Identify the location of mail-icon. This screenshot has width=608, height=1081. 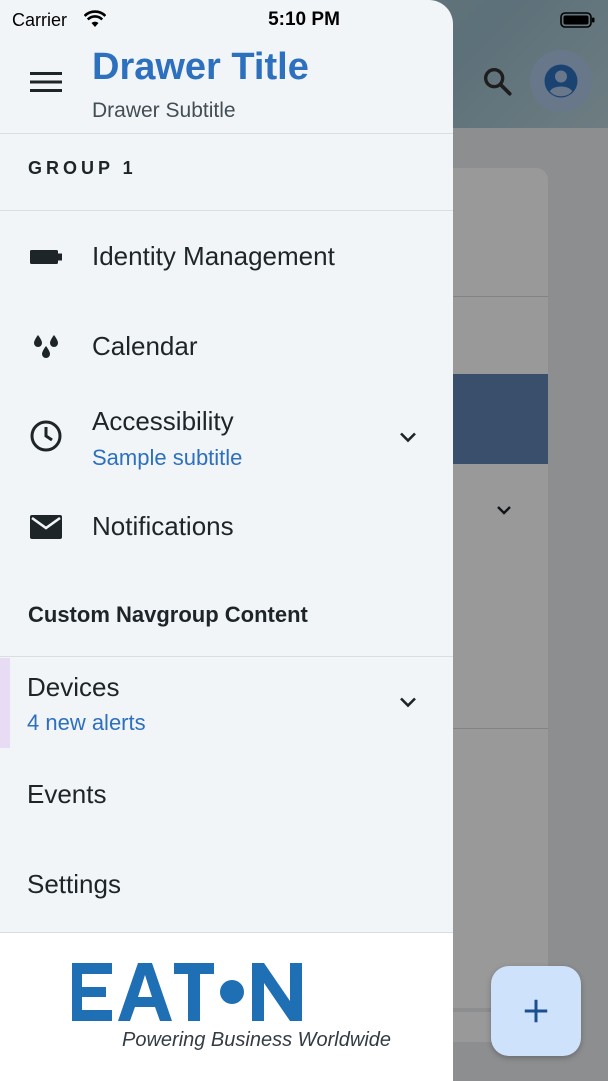
(46, 527).